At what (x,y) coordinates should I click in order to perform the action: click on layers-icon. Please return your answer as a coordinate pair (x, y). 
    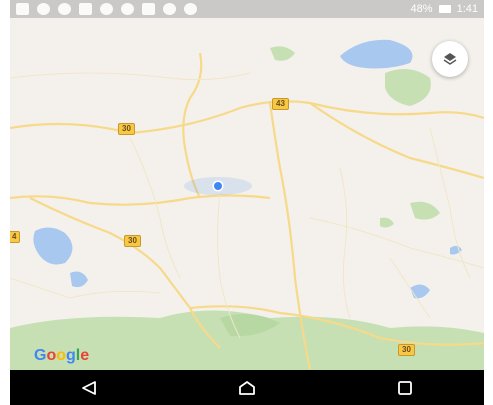
    Looking at the image, I should click on (450, 59).